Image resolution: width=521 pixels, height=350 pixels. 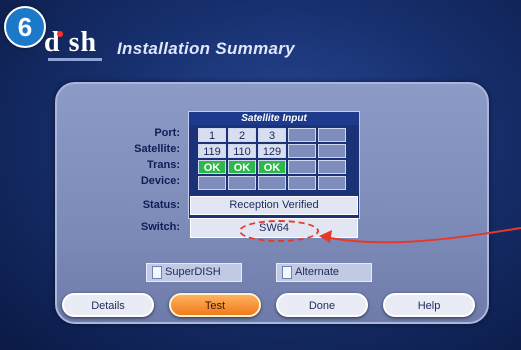 I want to click on dish-logo: d sh, so click(x=71, y=42).